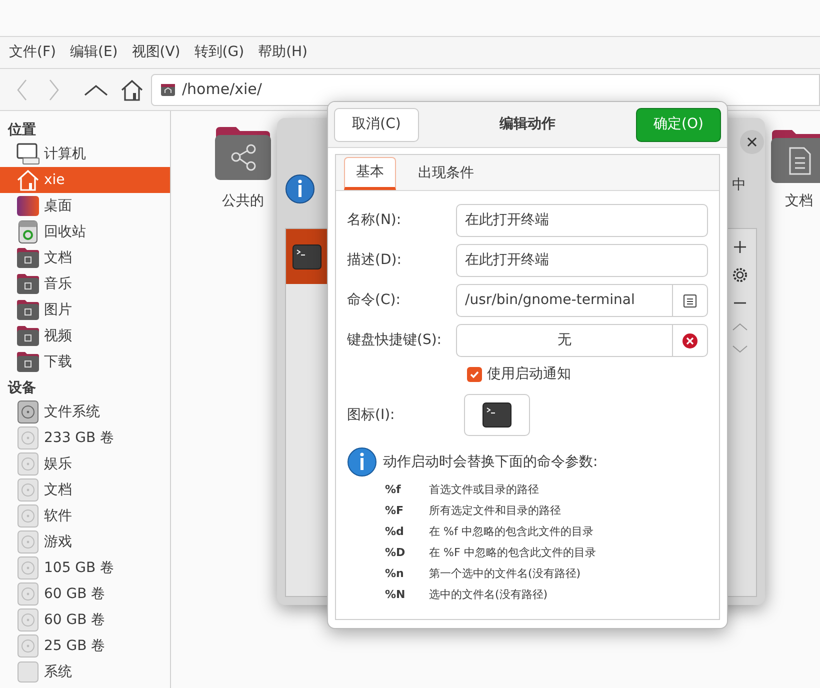 This screenshot has width=820, height=688. Describe the element at coordinates (243, 201) in the screenshot. I see `folder-label: 公共的` at that location.